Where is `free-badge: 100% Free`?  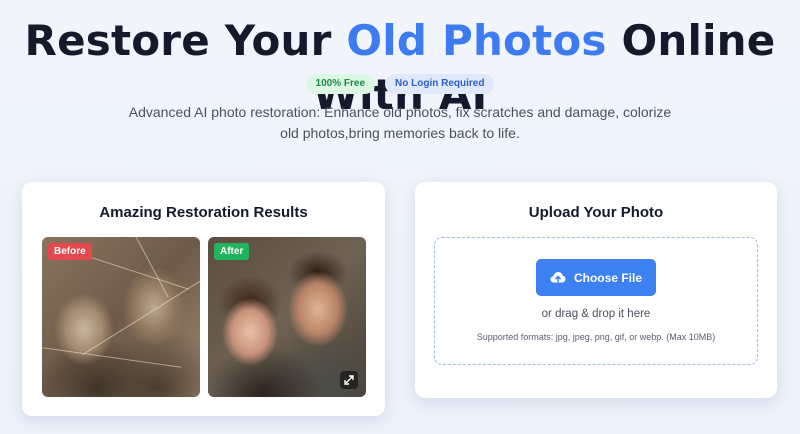
free-badge: 100% Free is located at coordinates (340, 84).